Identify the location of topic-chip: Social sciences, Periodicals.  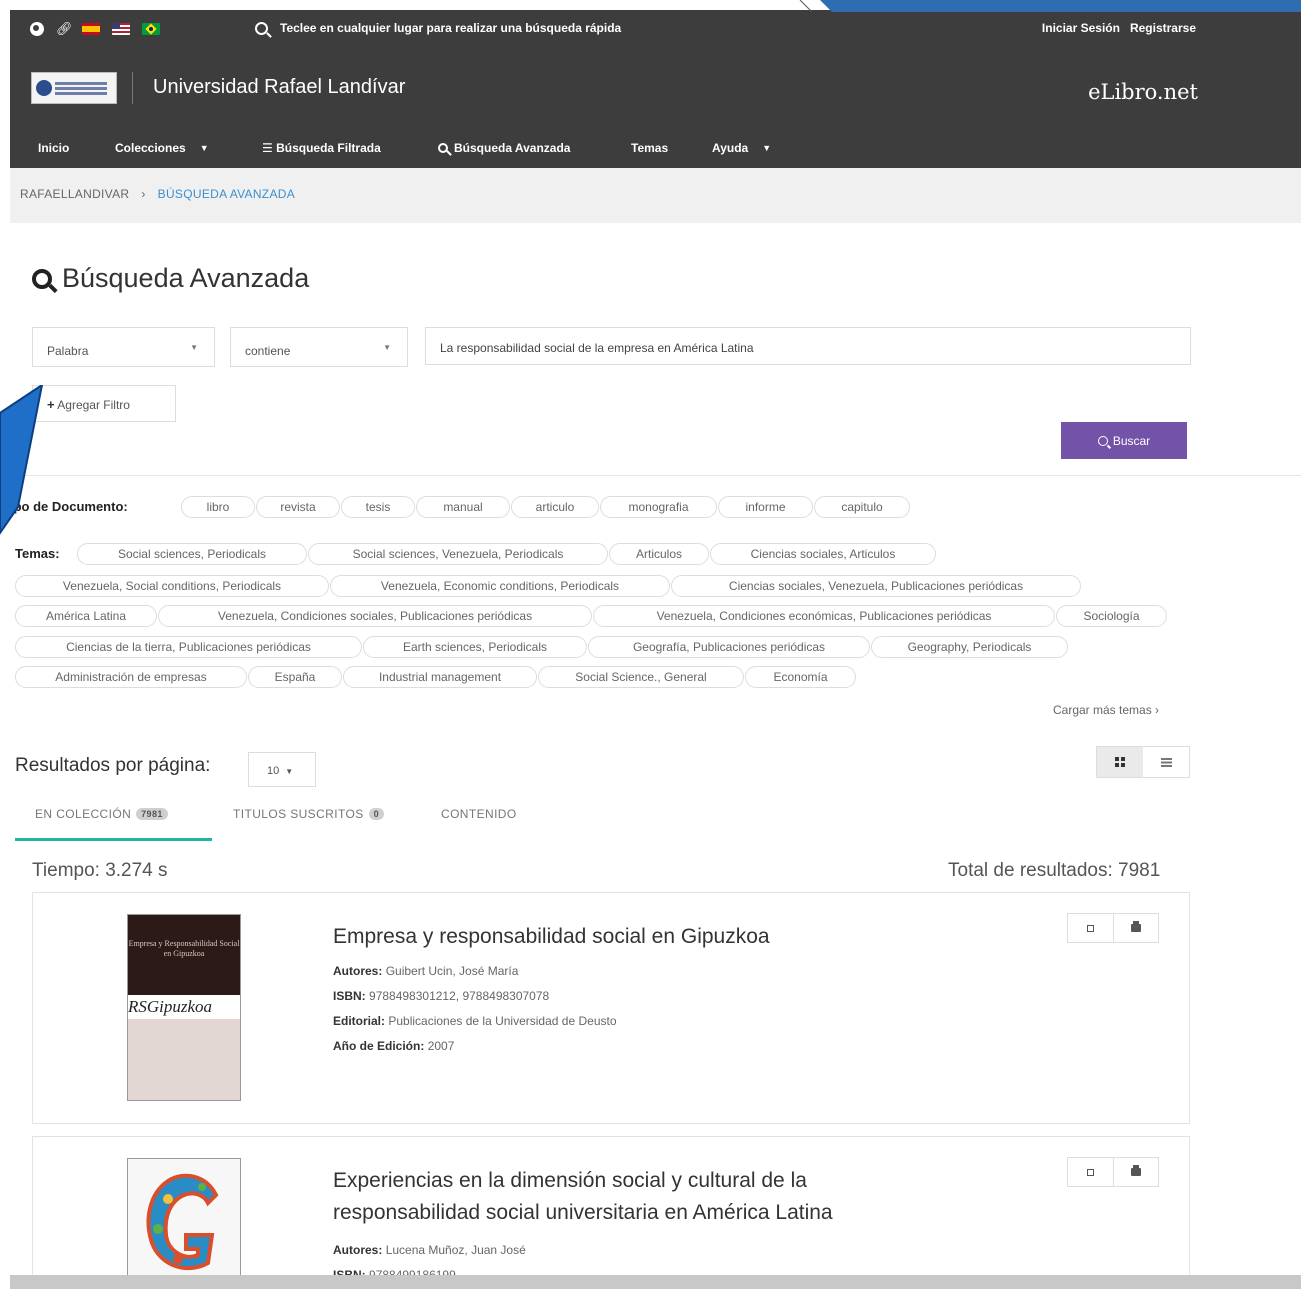
(192, 554).